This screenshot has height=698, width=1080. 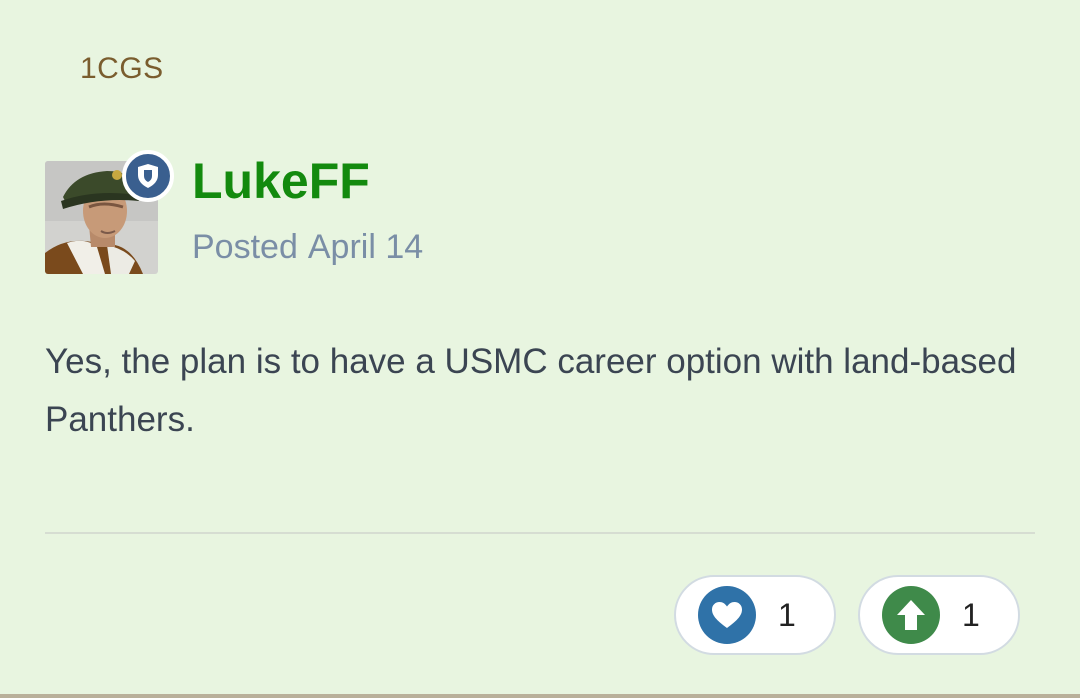 I want to click on heart-icon, so click(x=727, y=615).